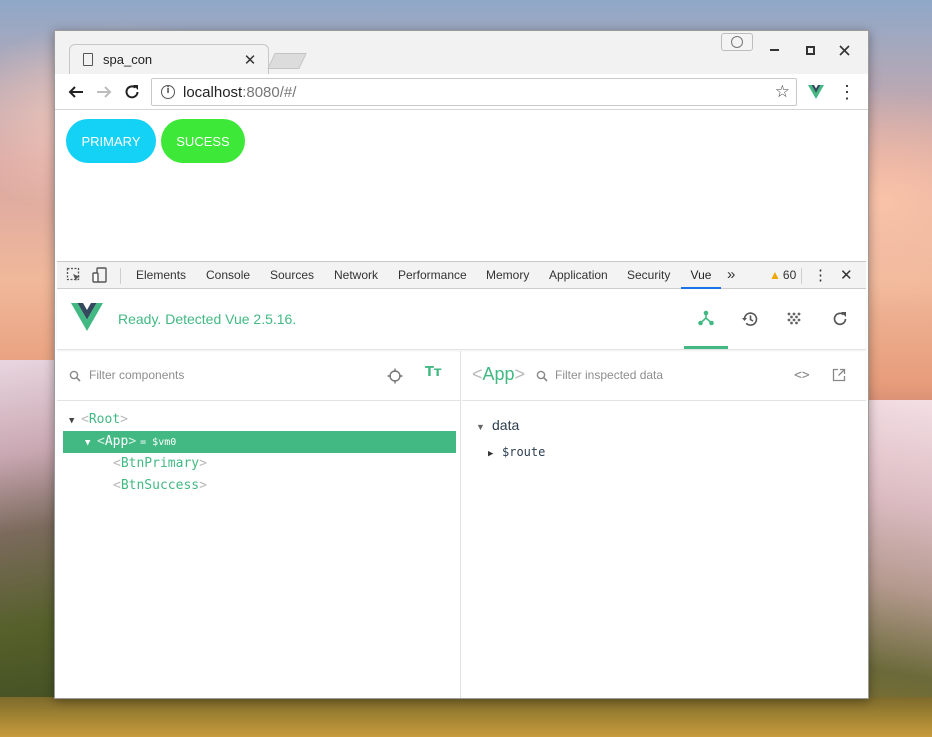  Describe the element at coordinates (292, 275) in the screenshot. I see `tab-sources: Sources` at that location.